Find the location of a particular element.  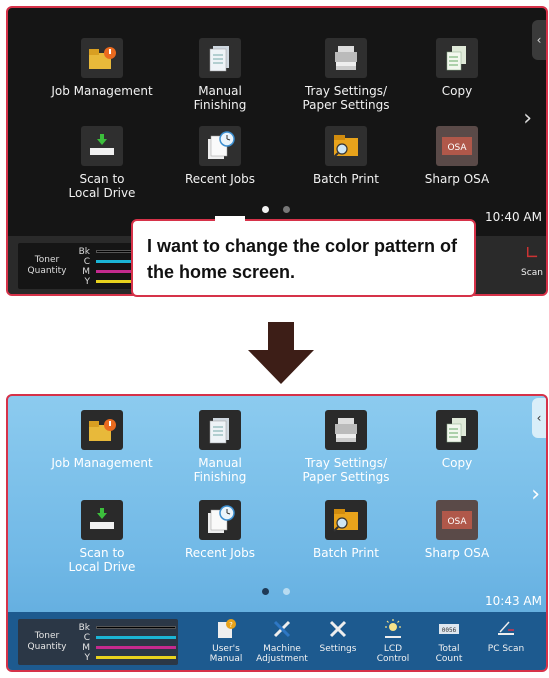

toner-bk-bar is located at coordinates (136, 627).